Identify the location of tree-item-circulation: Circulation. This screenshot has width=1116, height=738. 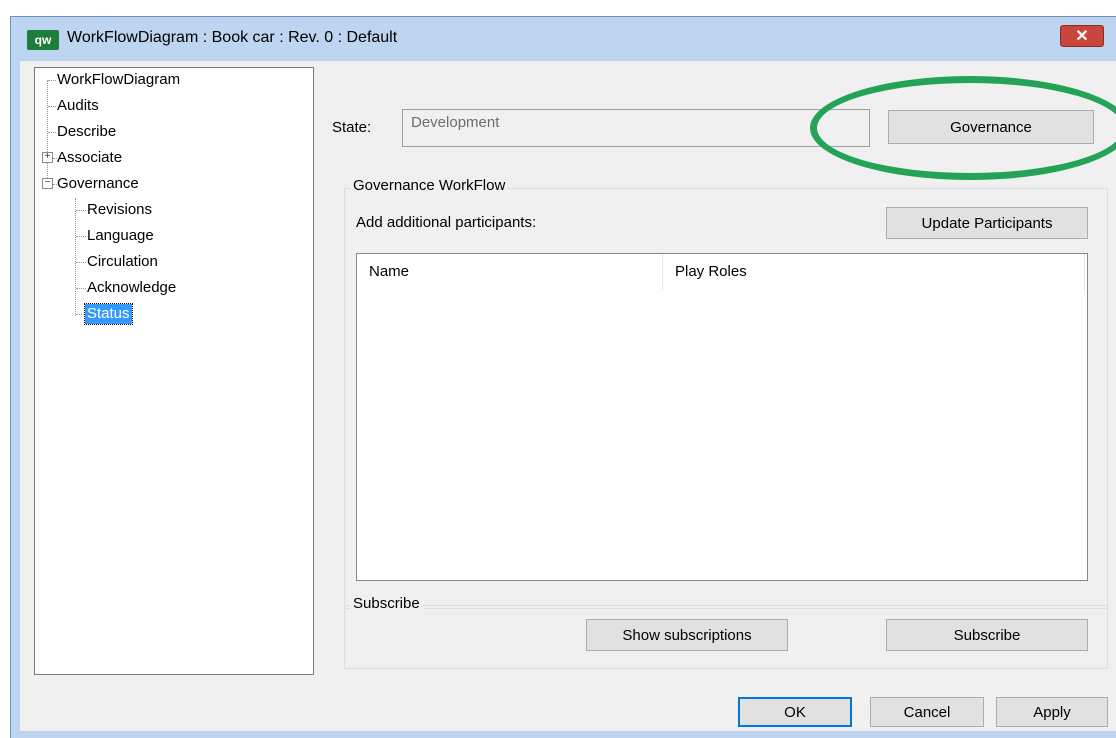
(122, 262).